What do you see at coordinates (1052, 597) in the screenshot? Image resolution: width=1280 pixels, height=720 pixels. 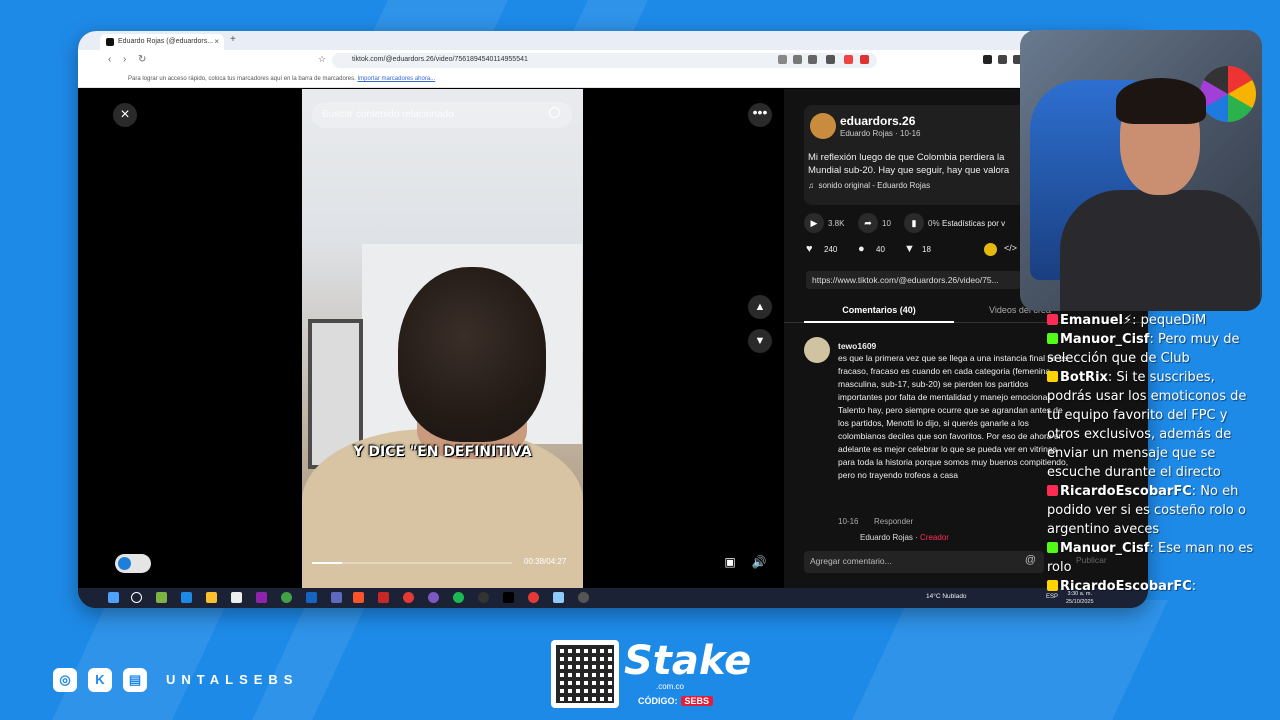 I see `language-indicator: ESP` at bounding box center [1052, 597].